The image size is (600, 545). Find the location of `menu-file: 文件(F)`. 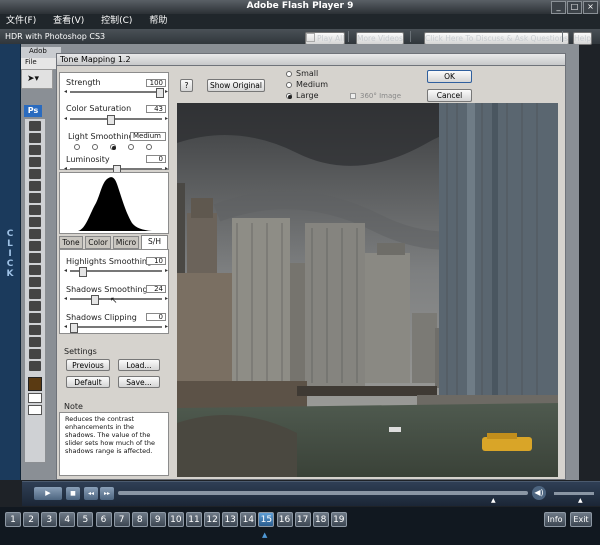

menu-file: 文件(F) is located at coordinates (21, 21).